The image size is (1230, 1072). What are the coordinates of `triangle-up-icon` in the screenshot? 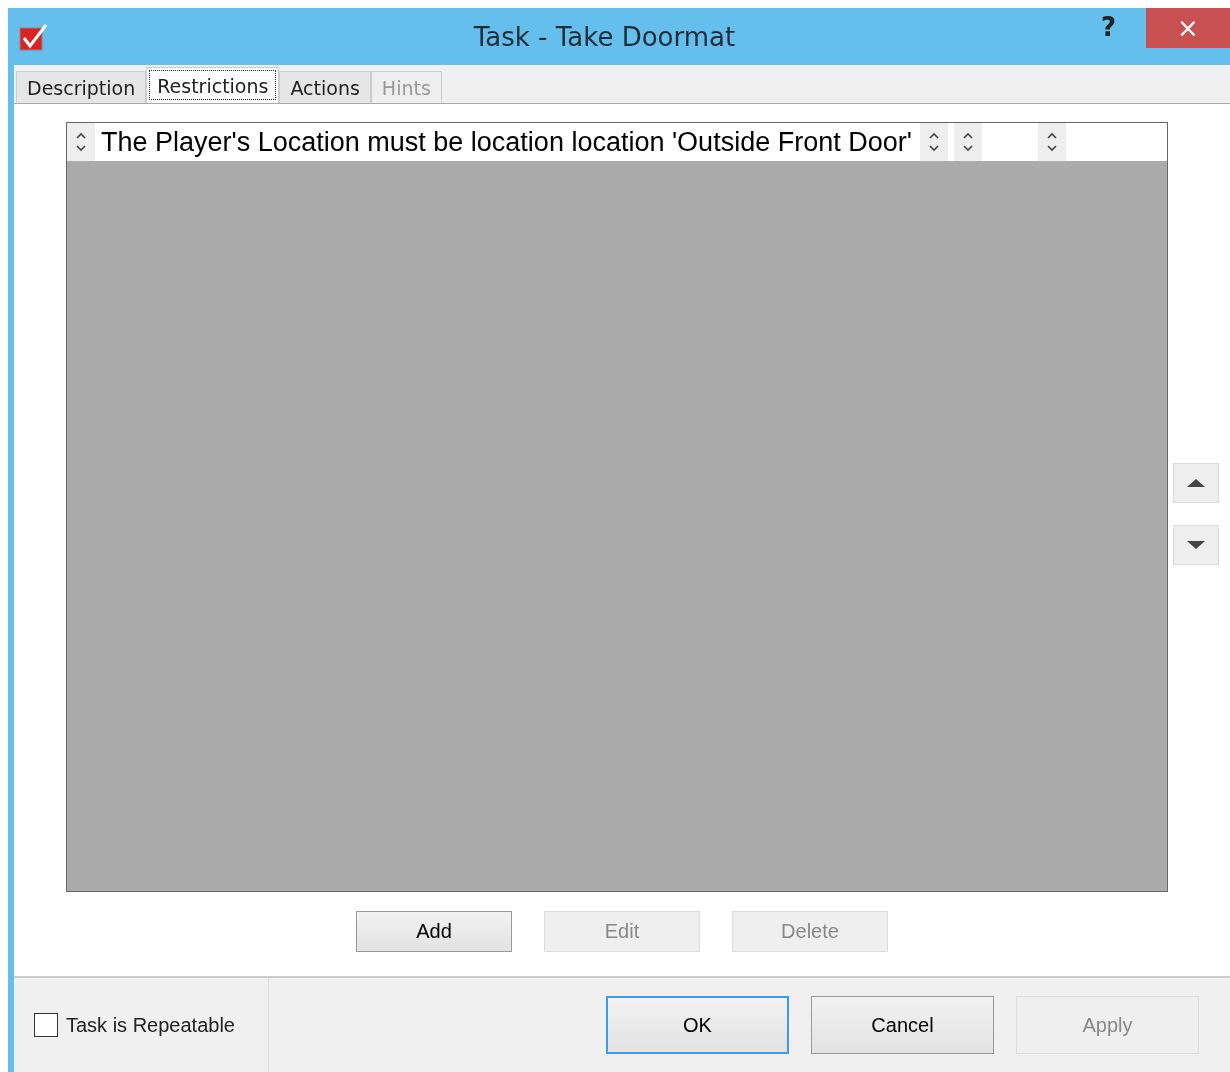 It's located at (1196, 483).